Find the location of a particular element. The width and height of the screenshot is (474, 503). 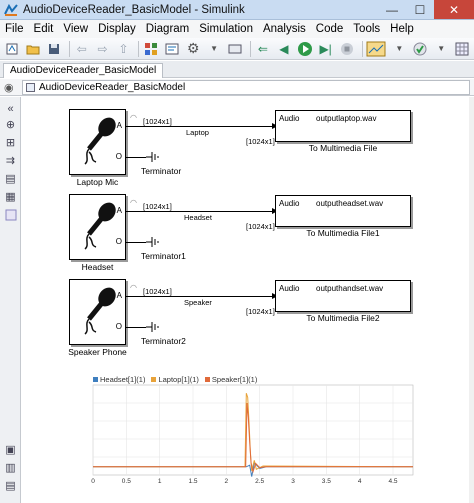

new-model-icon is located at coordinates (12, 49).